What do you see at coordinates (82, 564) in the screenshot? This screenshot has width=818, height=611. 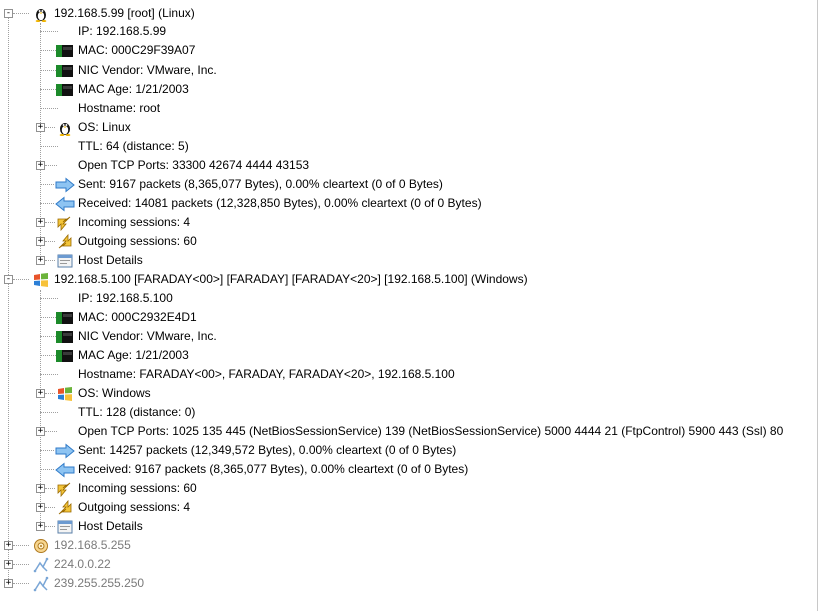 I see `host-title: 224.0.0.22` at bounding box center [82, 564].